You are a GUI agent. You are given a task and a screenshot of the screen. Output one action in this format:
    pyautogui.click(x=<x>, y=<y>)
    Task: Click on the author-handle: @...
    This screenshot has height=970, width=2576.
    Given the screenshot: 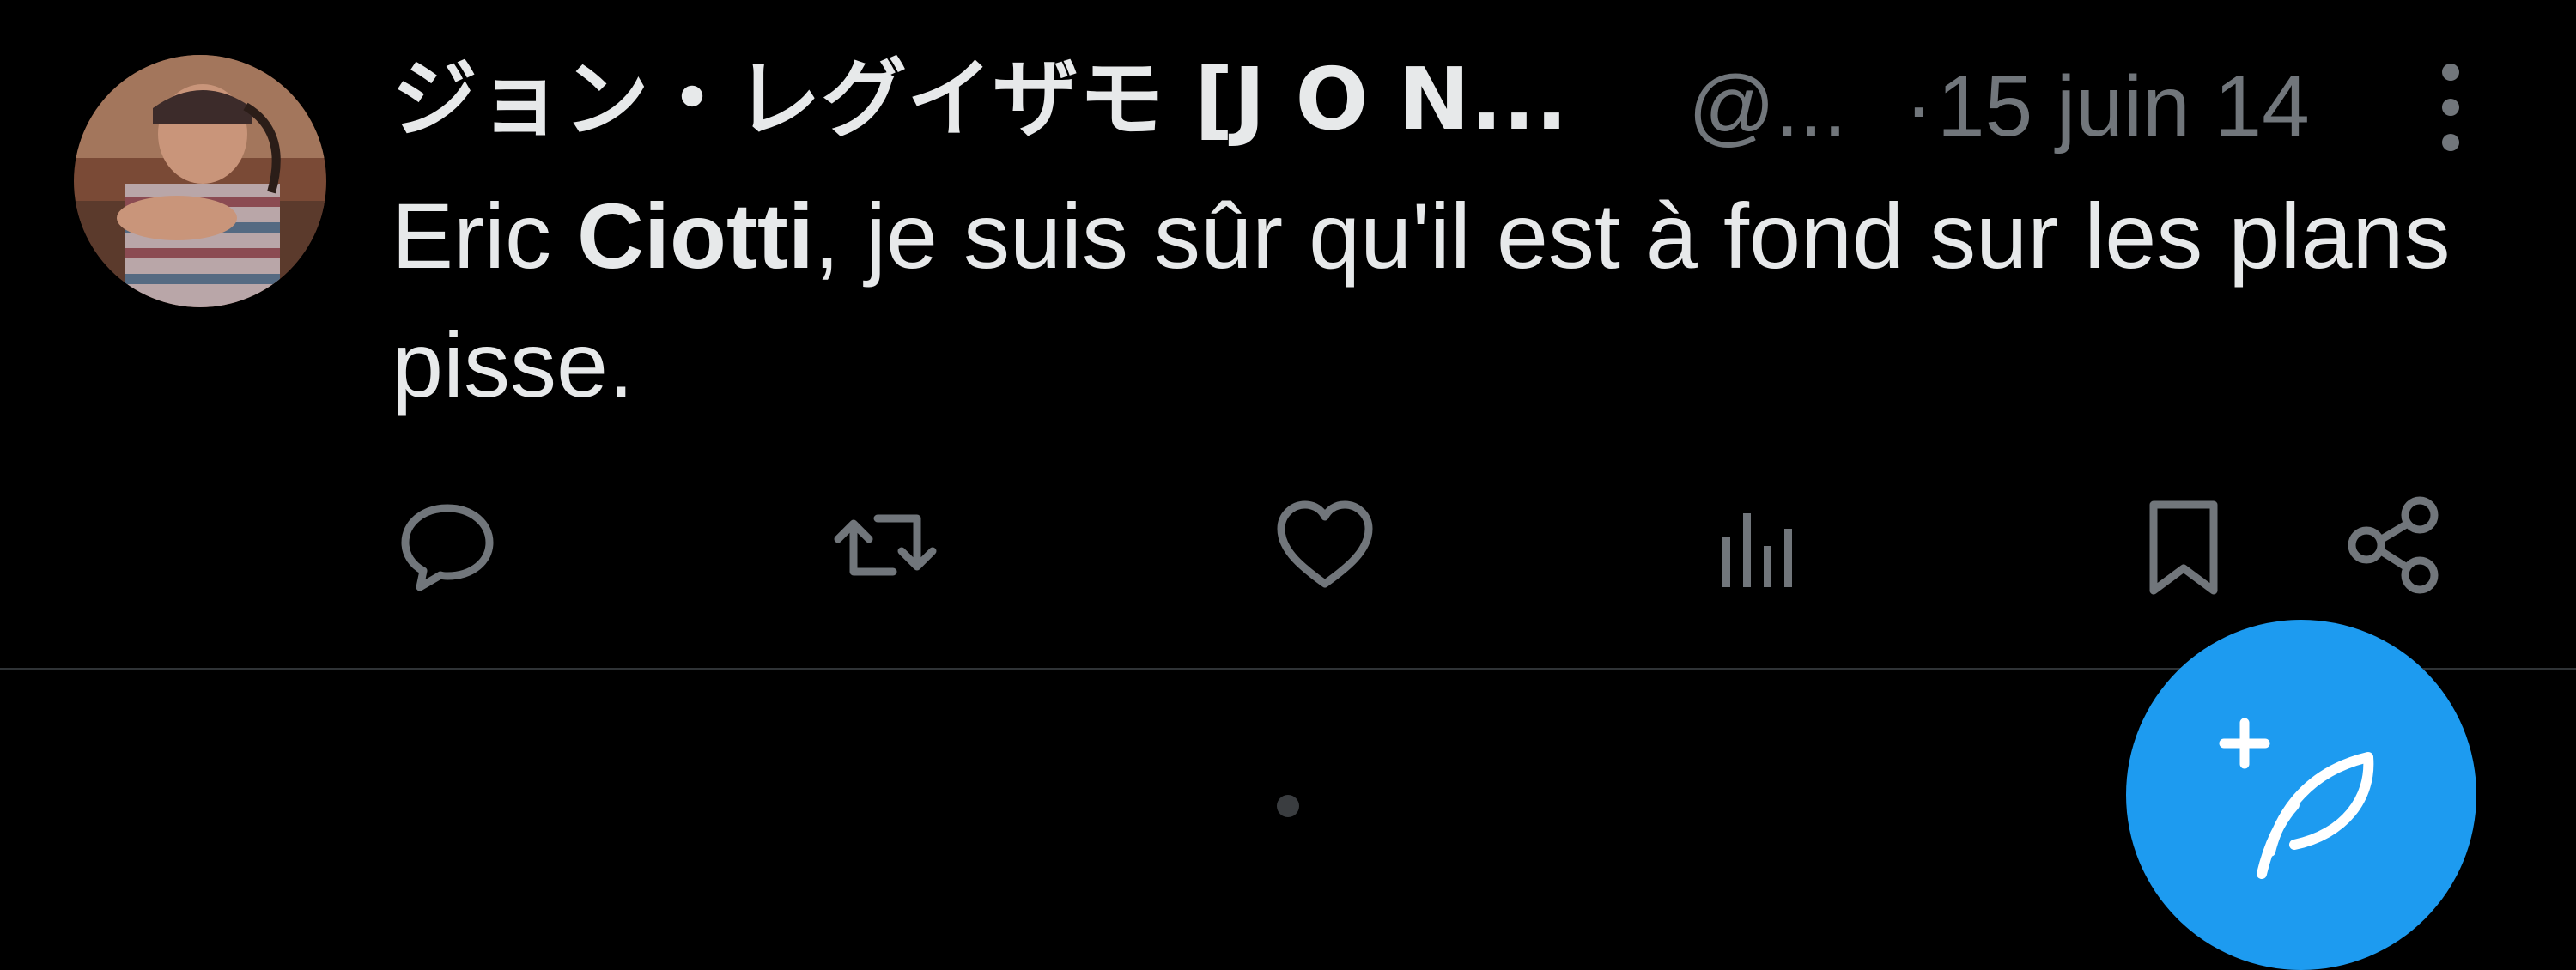 What is the action you would take?
    pyautogui.click(x=1768, y=107)
    